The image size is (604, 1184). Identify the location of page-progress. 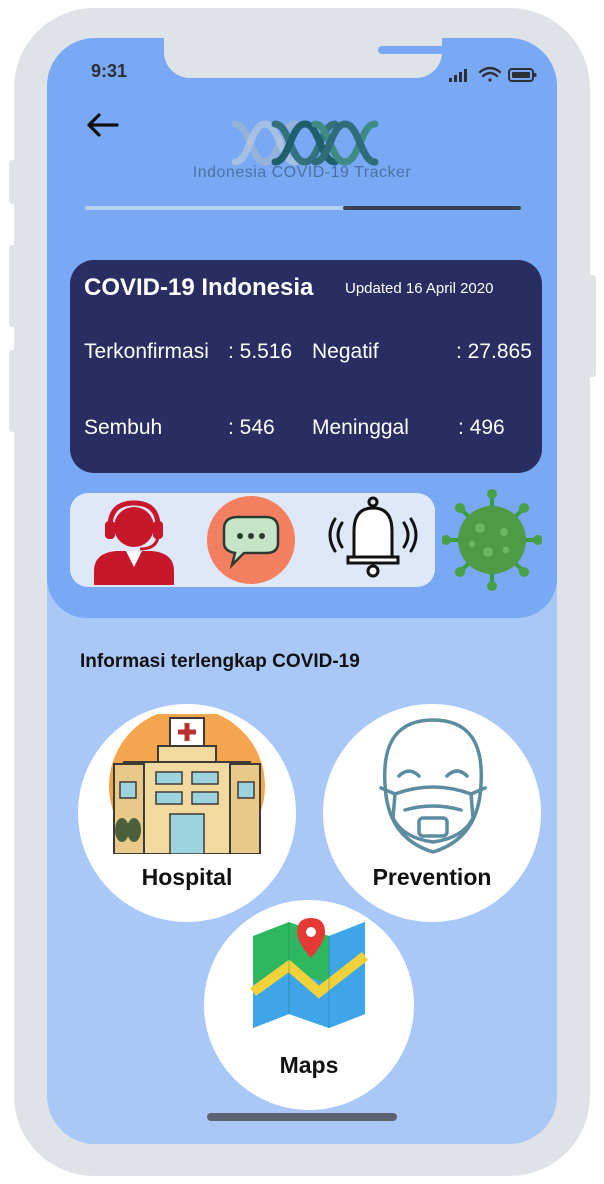
(303, 208).